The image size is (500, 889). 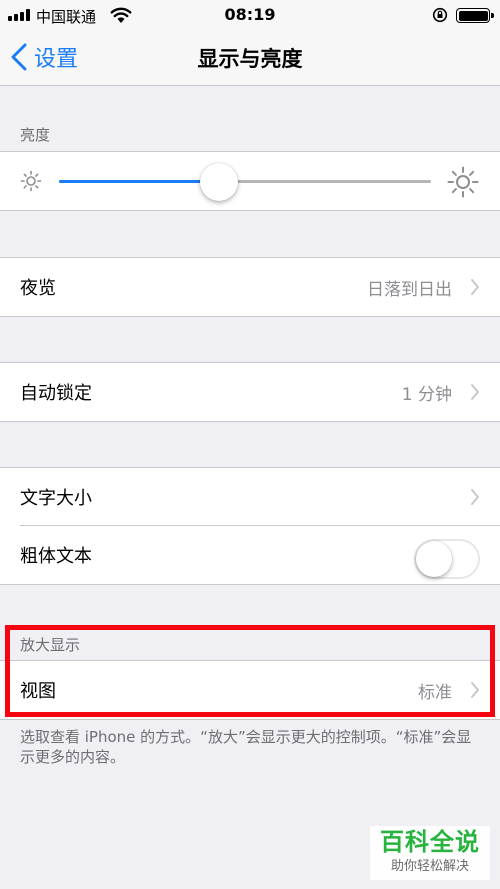 I want to click on toggle-knob, so click(x=434, y=559).